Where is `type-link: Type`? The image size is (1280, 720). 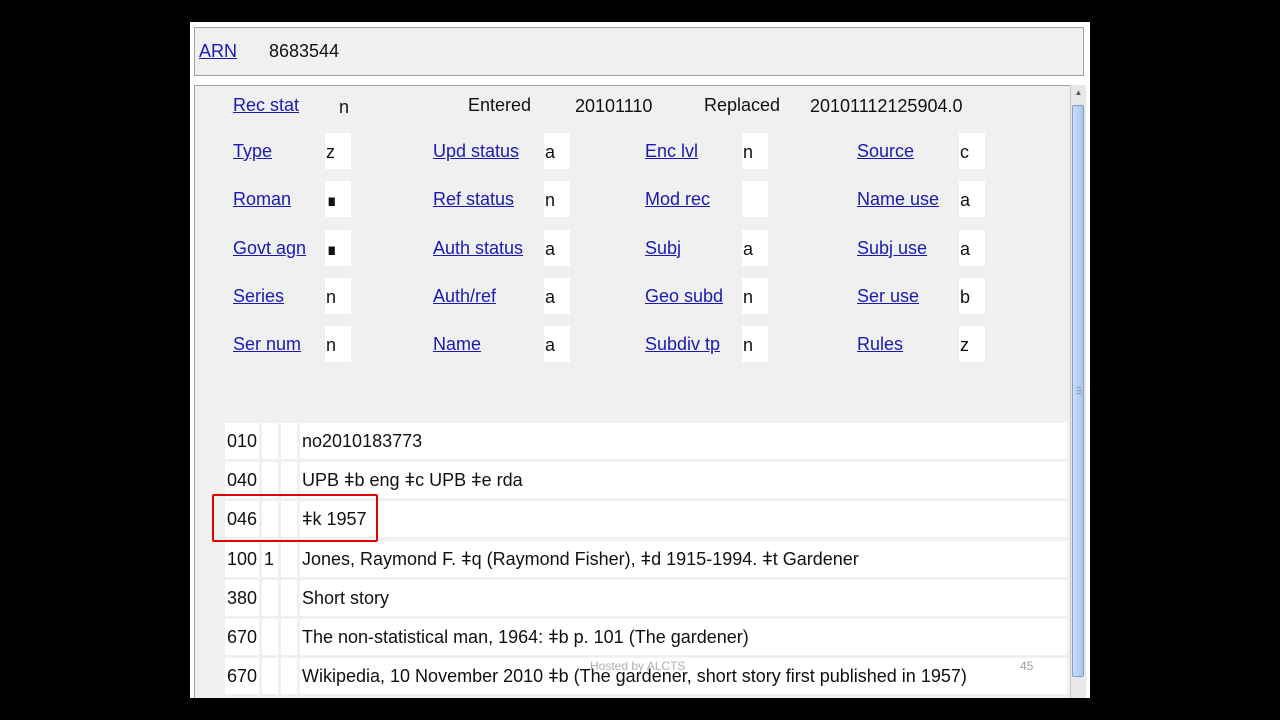
type-link: Type is located at coordinates (252, 151).